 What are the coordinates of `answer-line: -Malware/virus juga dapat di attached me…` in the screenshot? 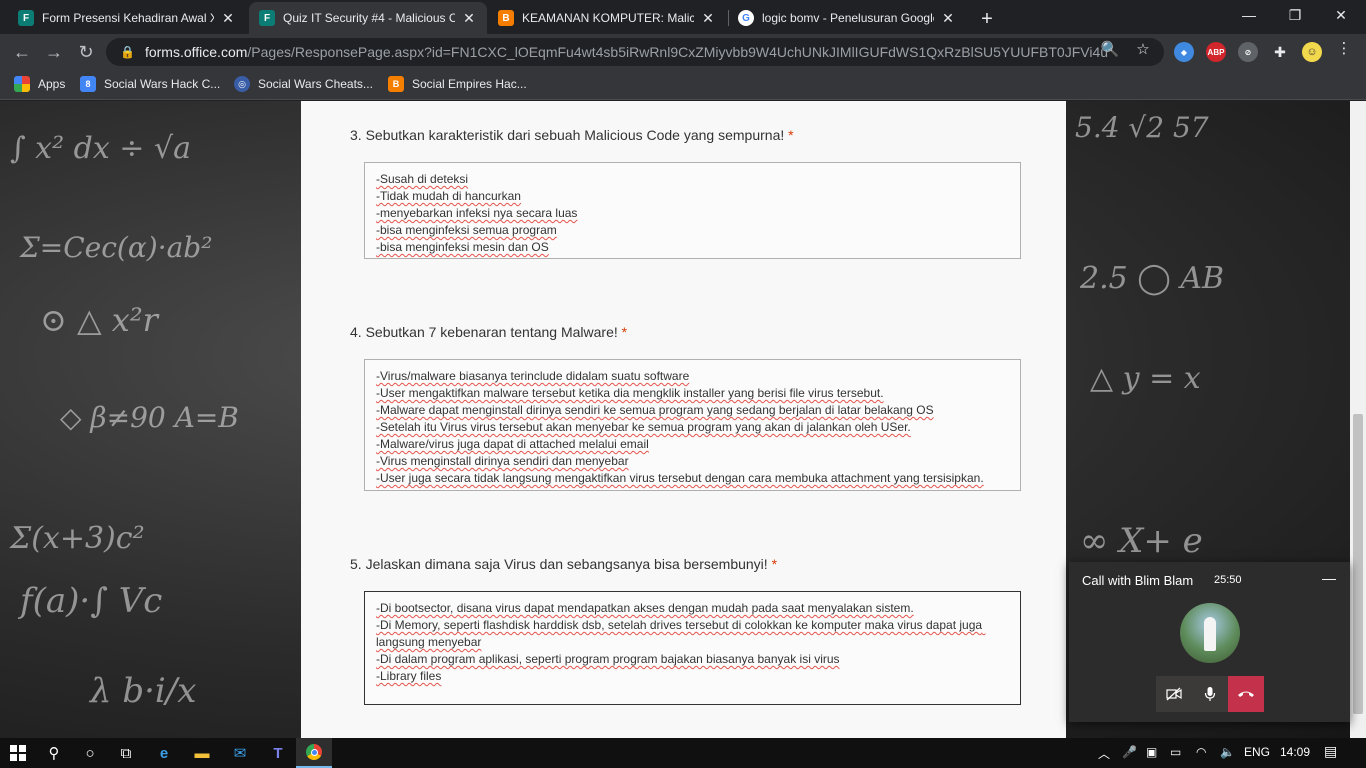 It's located at (512, 444).